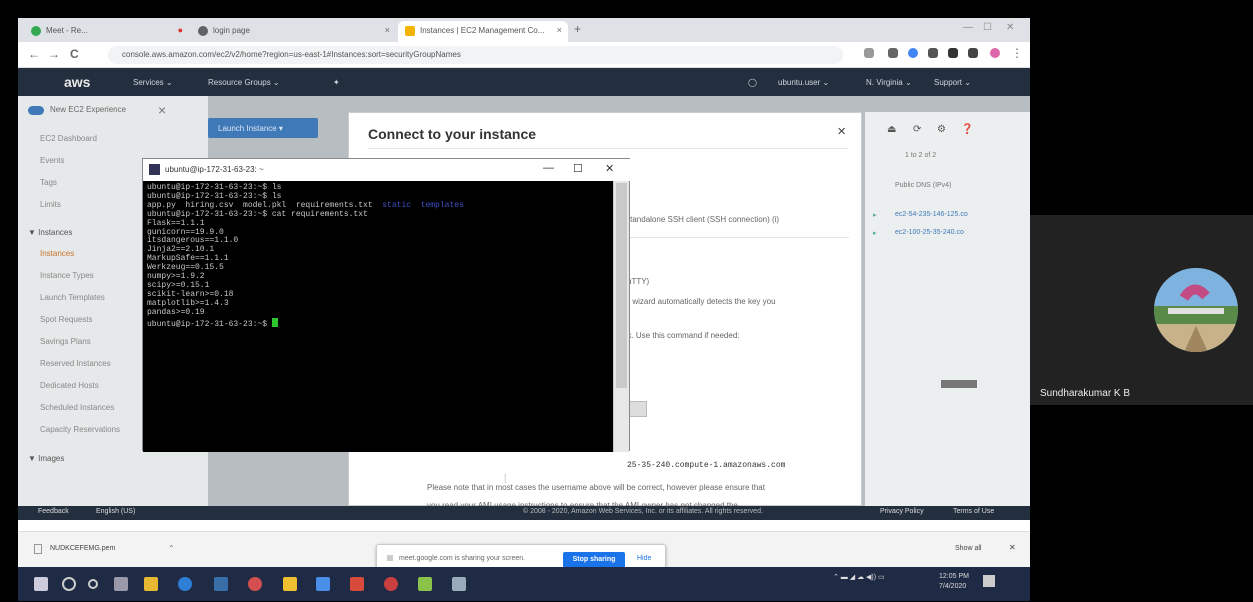 The width and height of the screenshot is (1253, 602). I want to click on file-explorer-icon, so click(151, 584).